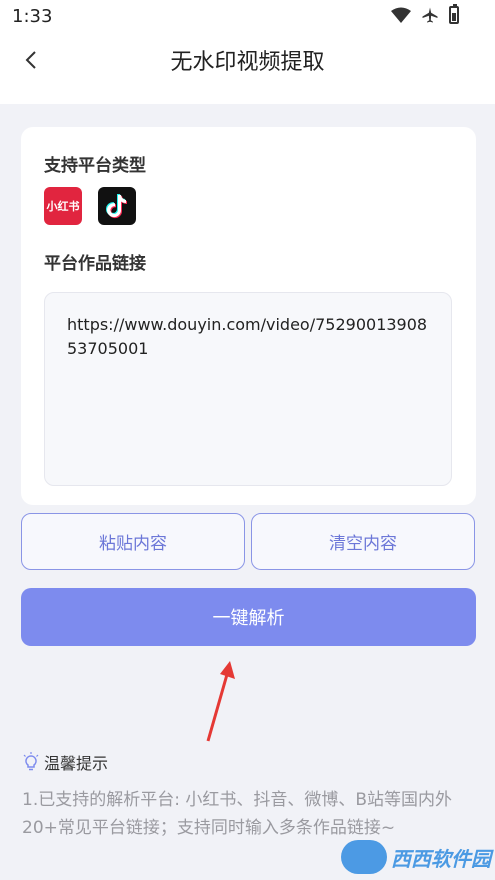 The height and width of the screenshot is (880, 495). What do you see at coordinates (454, 14) in the screenshot?
I see `battery-icon` at bounding box center [454, 14].